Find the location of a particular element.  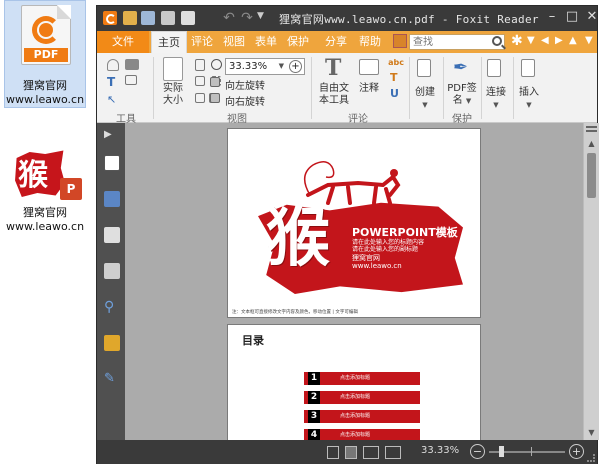

continuous-view-icon is located at coordinates (351, 452).